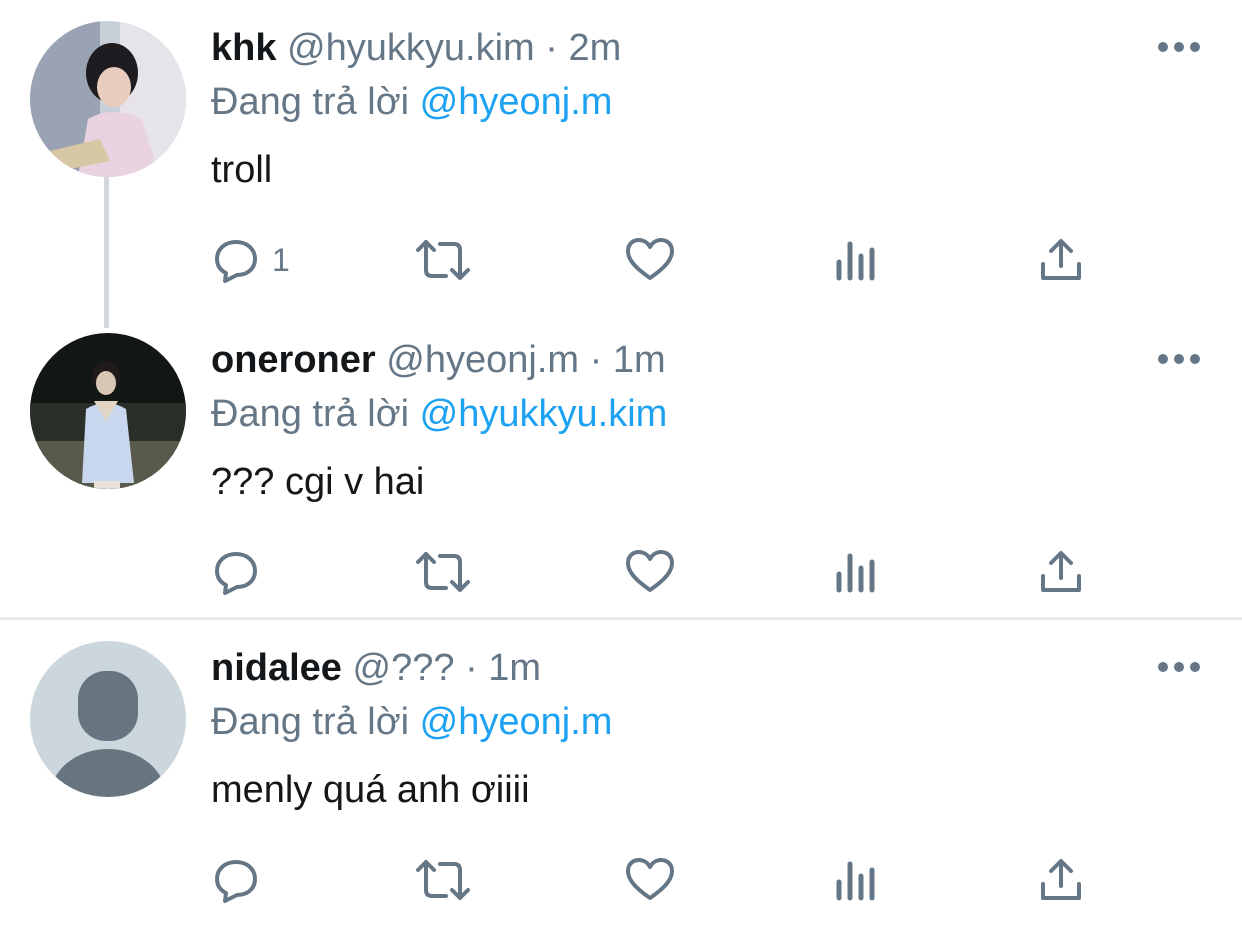 The height and width of the screenshot is (926, 1242). Describe the element at coordinates (318, 482) in the screenshot. I see `tweet-text: ??? cgi v hai` at that location.